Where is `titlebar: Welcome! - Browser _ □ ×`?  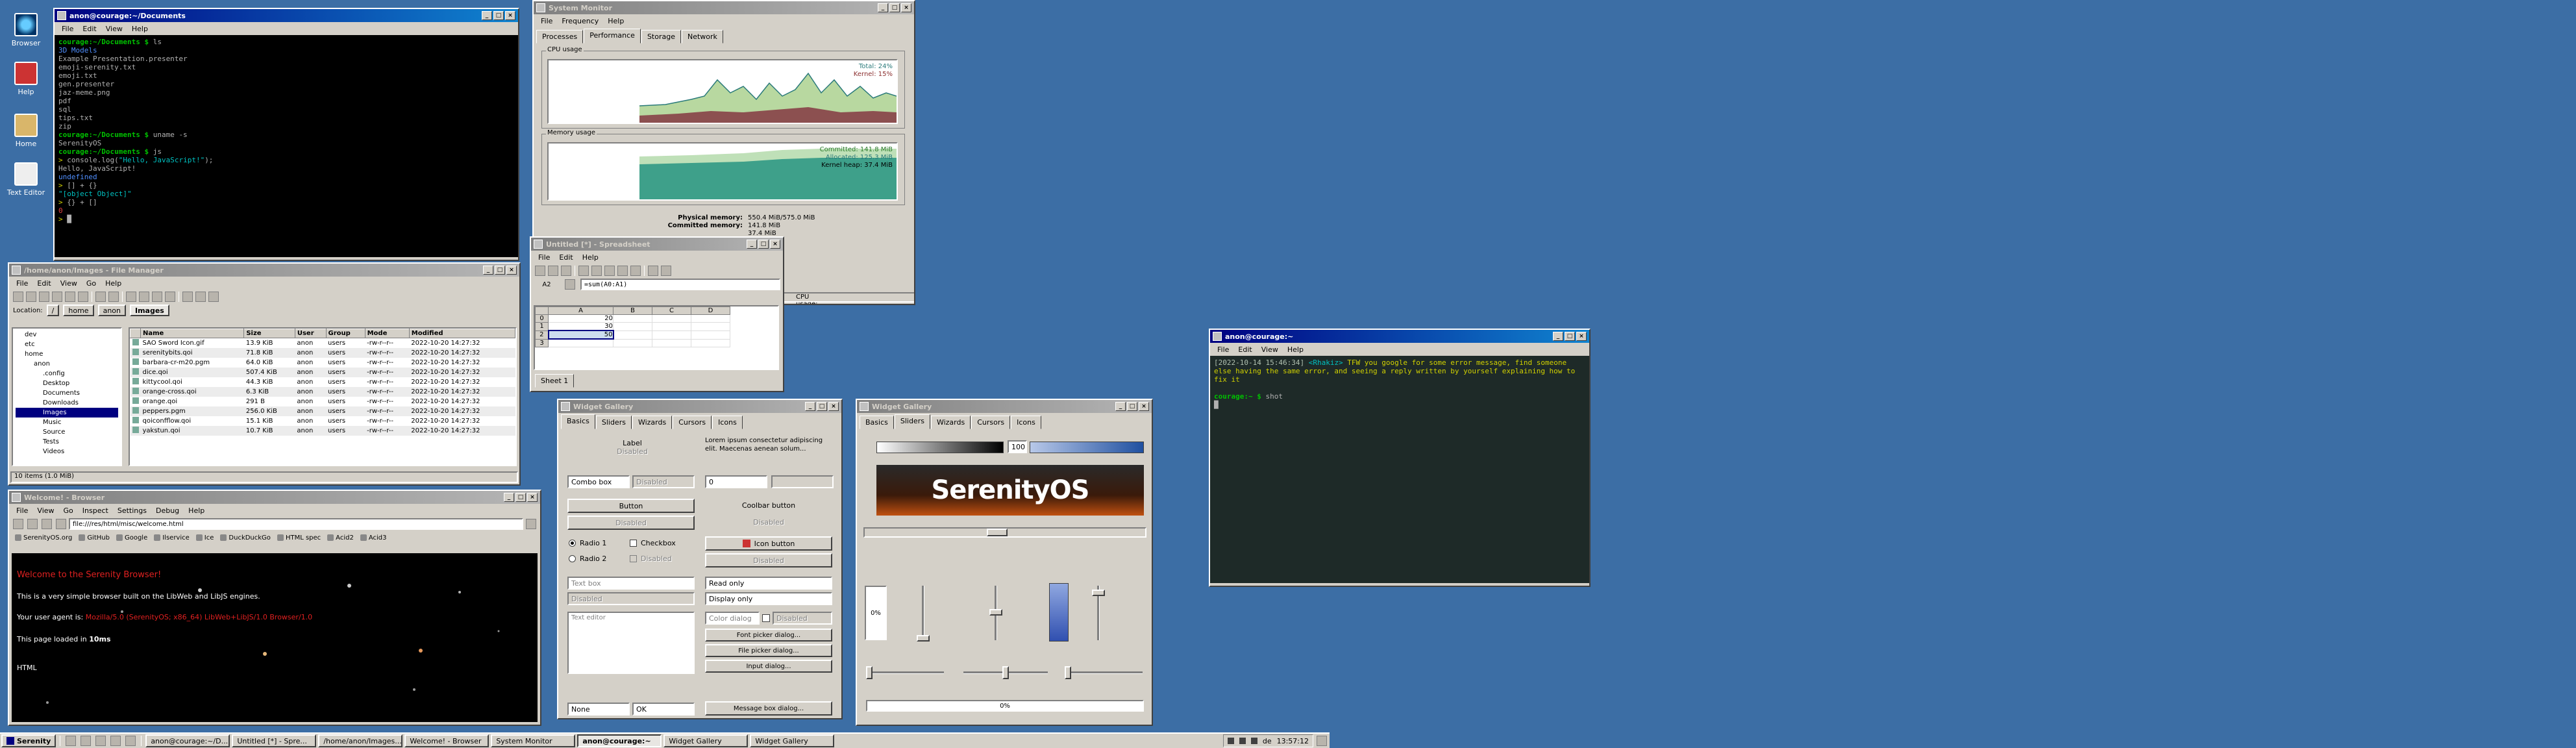
titlebar: Welcome! - Browser _ □ × is located at coordinates (274, 497).